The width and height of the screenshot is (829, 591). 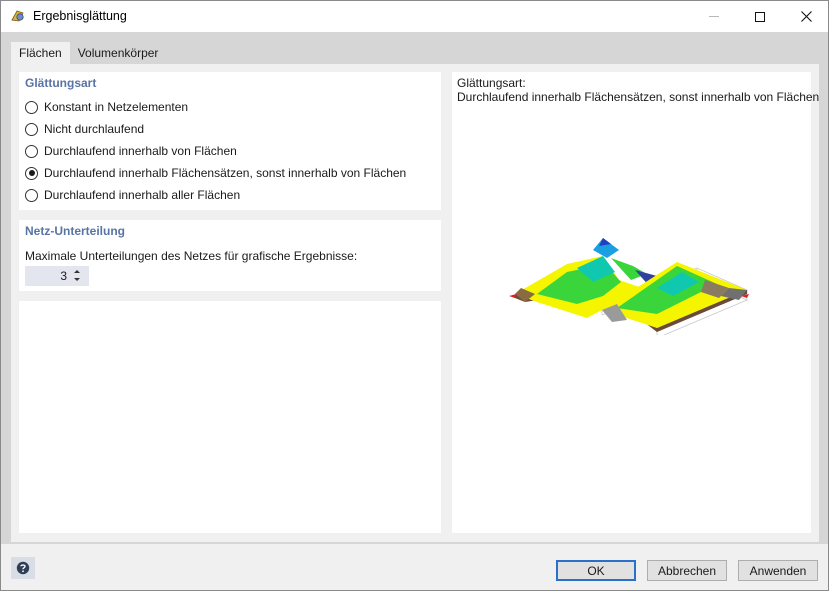 I want to click on app-icon, so click(x=18, y=16).